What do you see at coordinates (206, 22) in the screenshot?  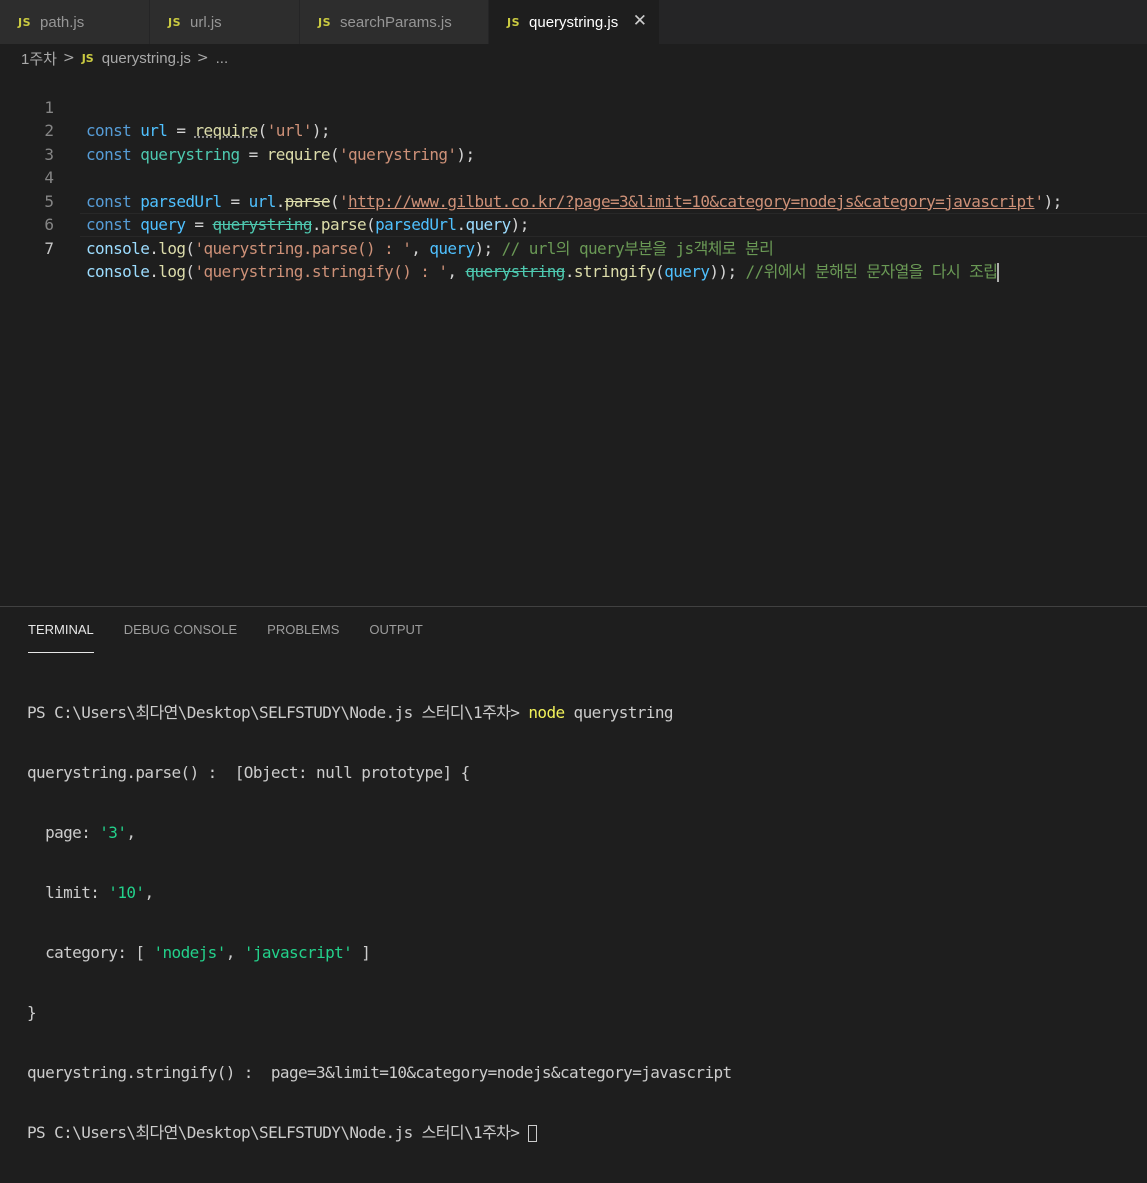 I see `tab-label: url.js` at bounding box center [206, 22].